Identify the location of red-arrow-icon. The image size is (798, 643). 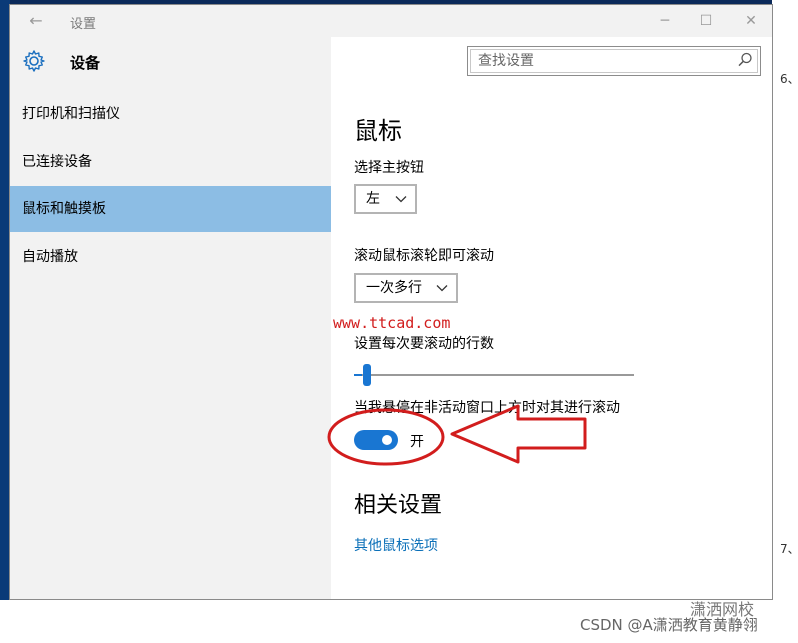
(518, 434).